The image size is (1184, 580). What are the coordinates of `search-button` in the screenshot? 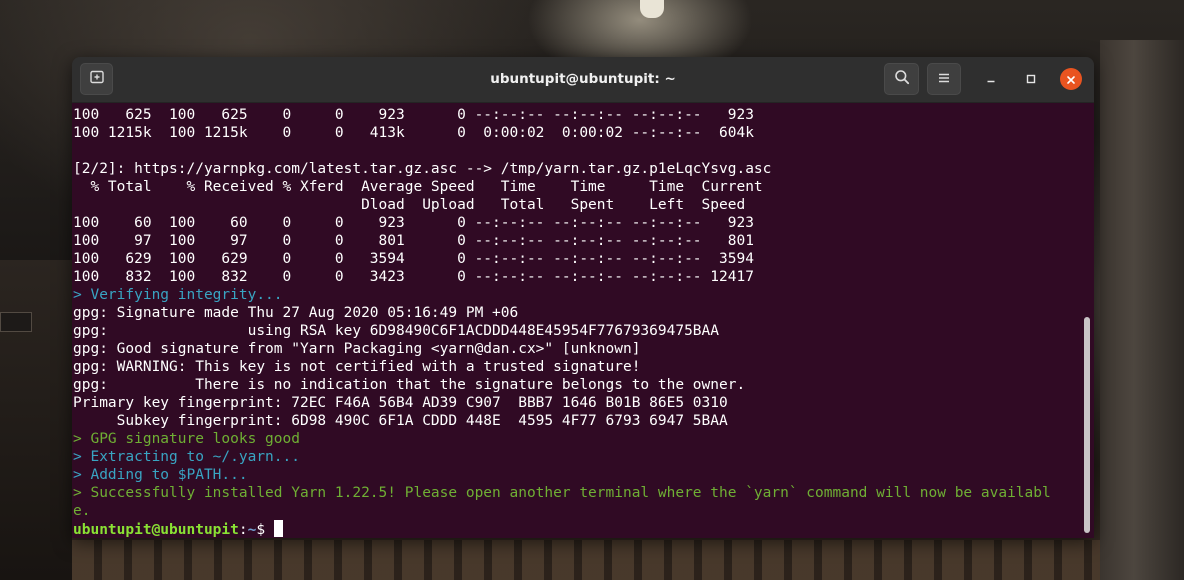 It's located at (901, 79).